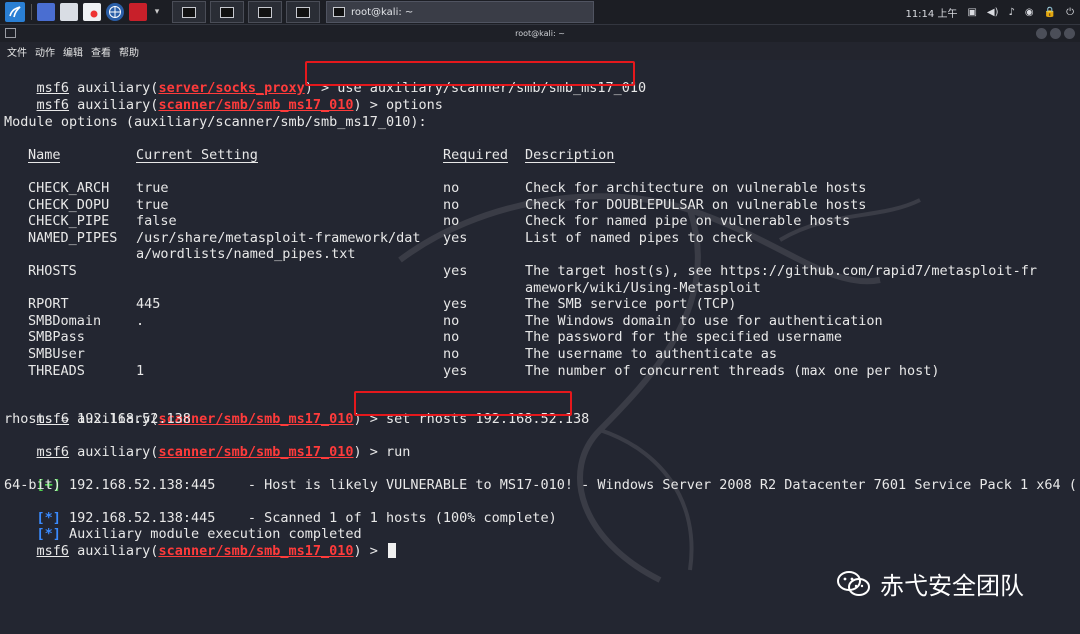  I want to click on option-row: RPORT 445 yes The SMB service port (TCP), so click(539, 304).